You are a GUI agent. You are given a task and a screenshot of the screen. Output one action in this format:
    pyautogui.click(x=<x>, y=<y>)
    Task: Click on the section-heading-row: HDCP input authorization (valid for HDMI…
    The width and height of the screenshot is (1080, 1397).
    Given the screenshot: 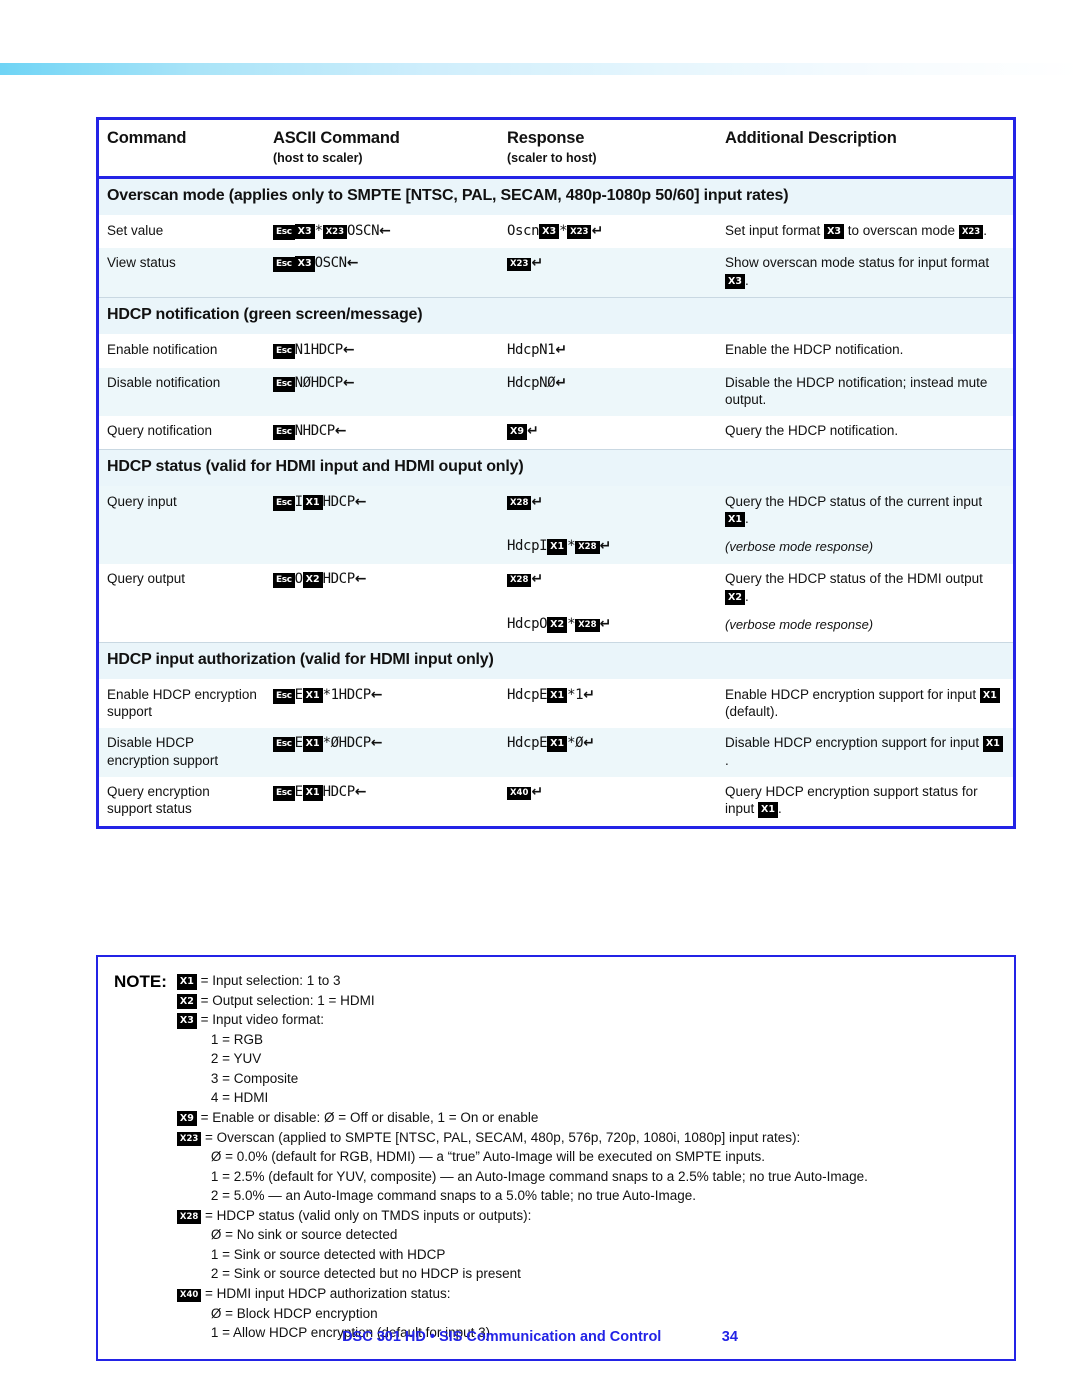 What is the action you would take?
    pyautogui.click(x=556, y=660)
    